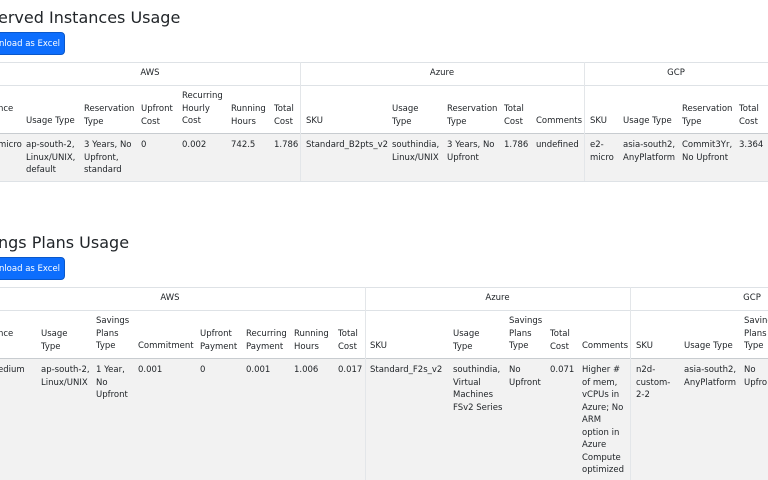  Describe the element at coordinates (653, 382) in the screenshot. I see `table-cell: n2d-custom-2-2` at that location.